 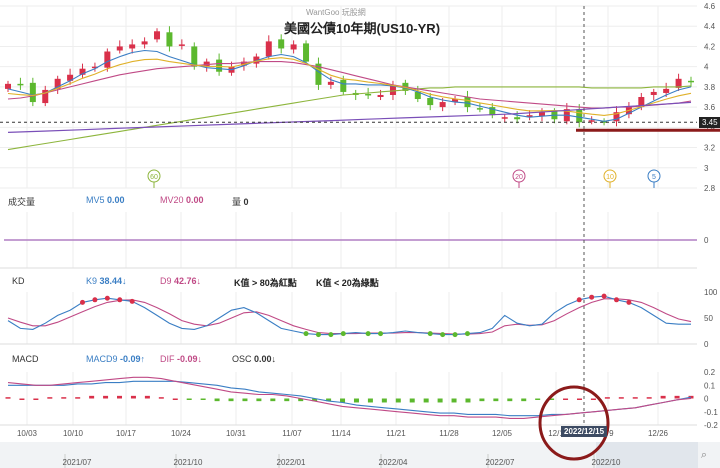 What do you see at coordinates (710, 385) in the screenshot?
I see `macd-y-tick-label: 0.1` at bounding box center [710, 385].